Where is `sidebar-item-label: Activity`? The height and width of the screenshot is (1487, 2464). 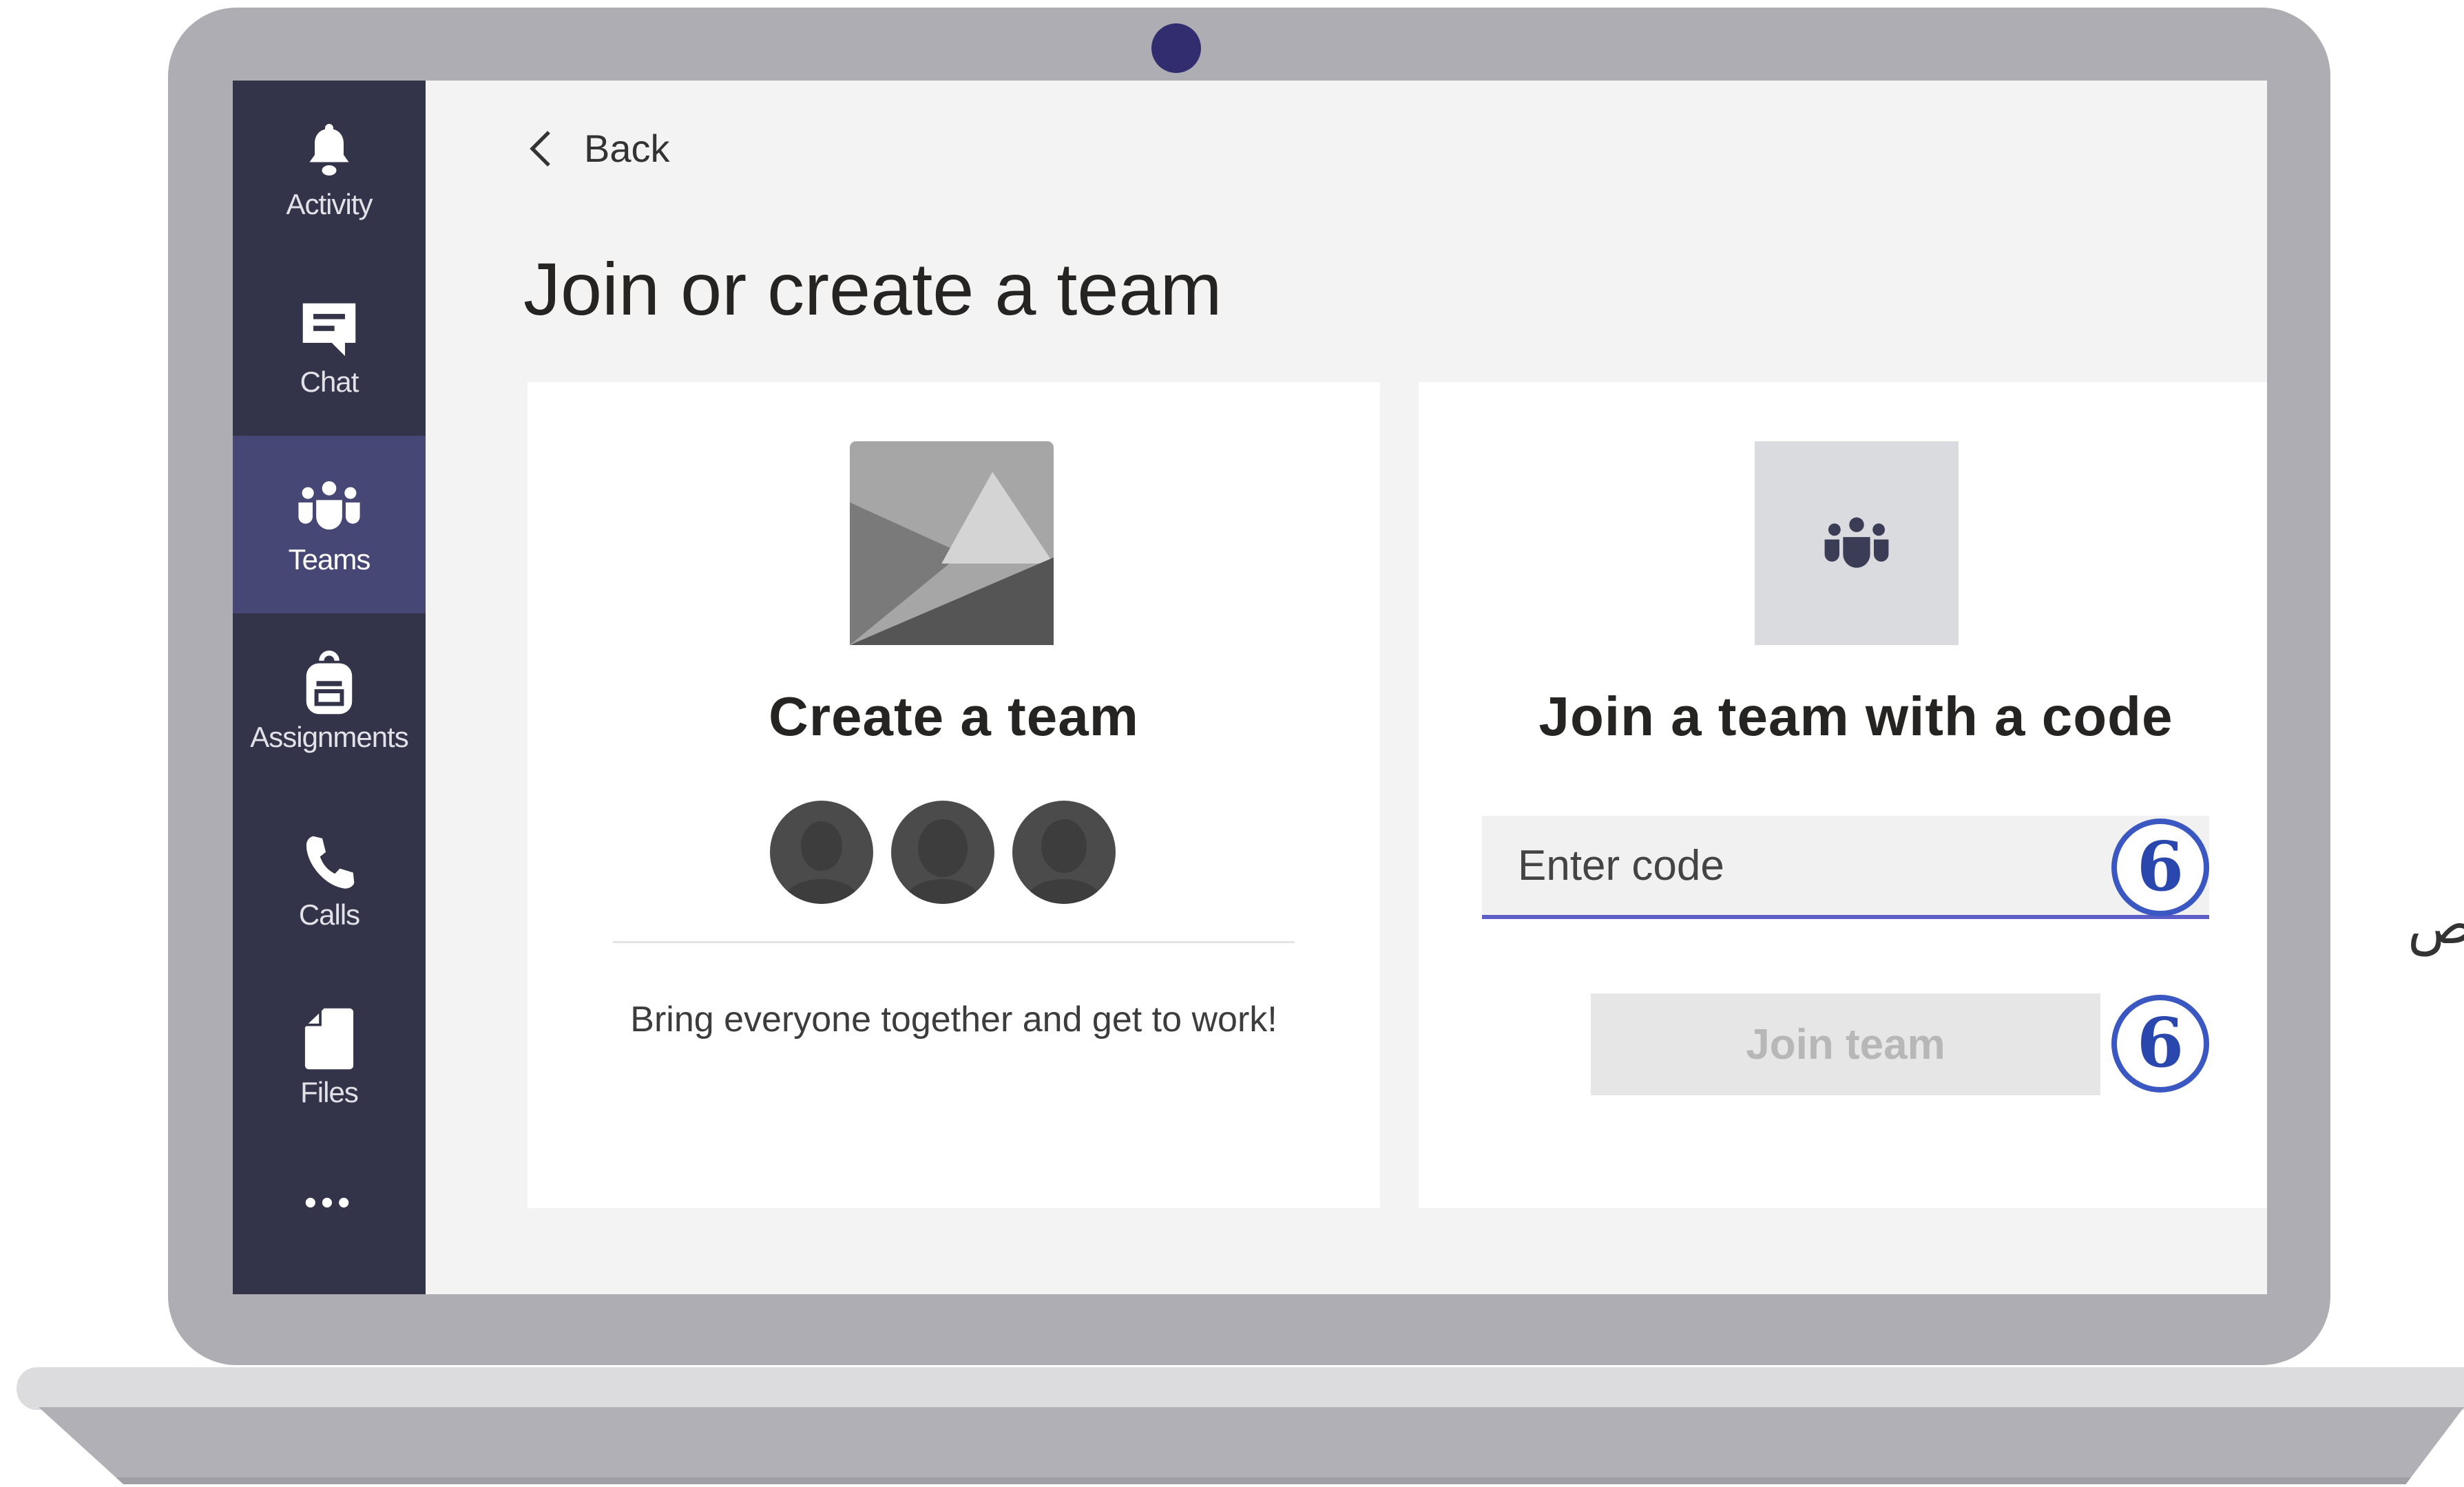
sidebar-item-label: Activity is located at coordinates (329, 204).